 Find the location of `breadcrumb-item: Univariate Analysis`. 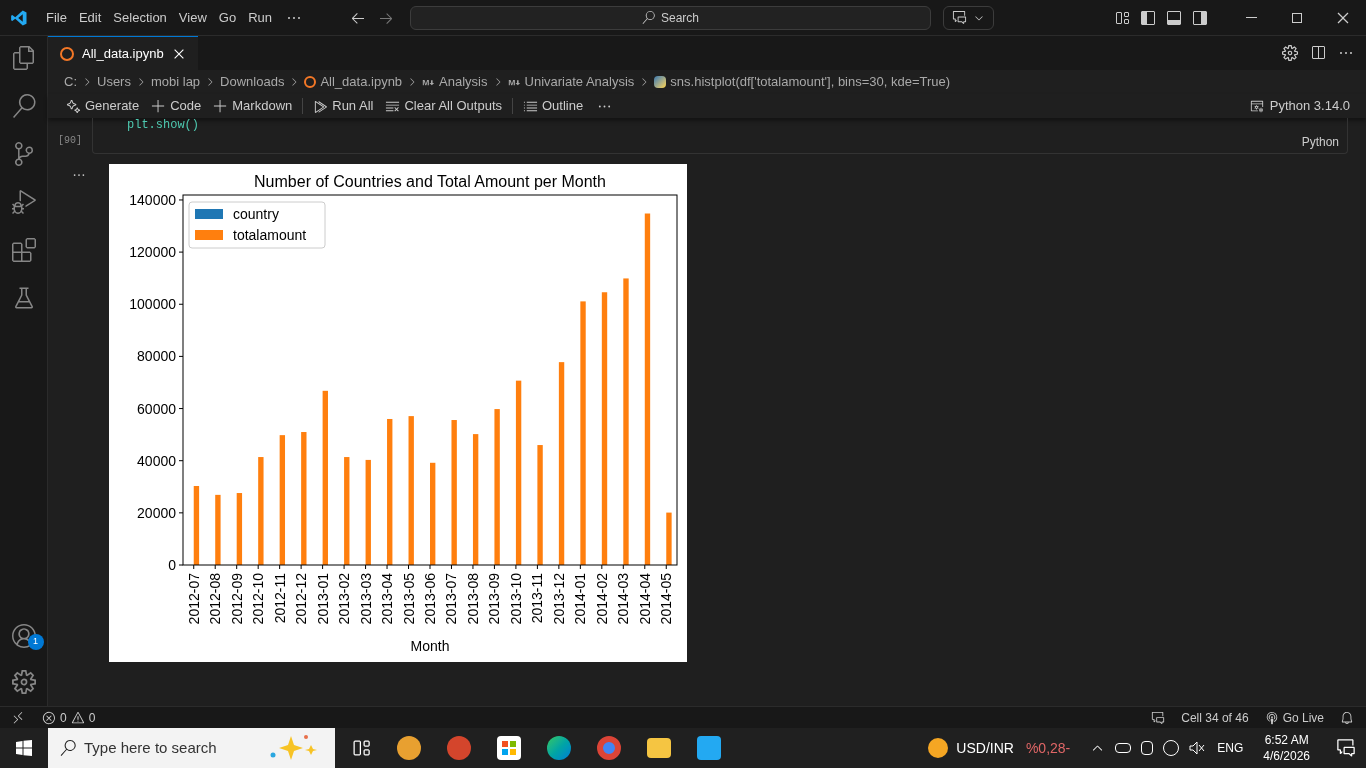

breadcrumb-item: Univariate Analysis is located at coordinates (579, 82).